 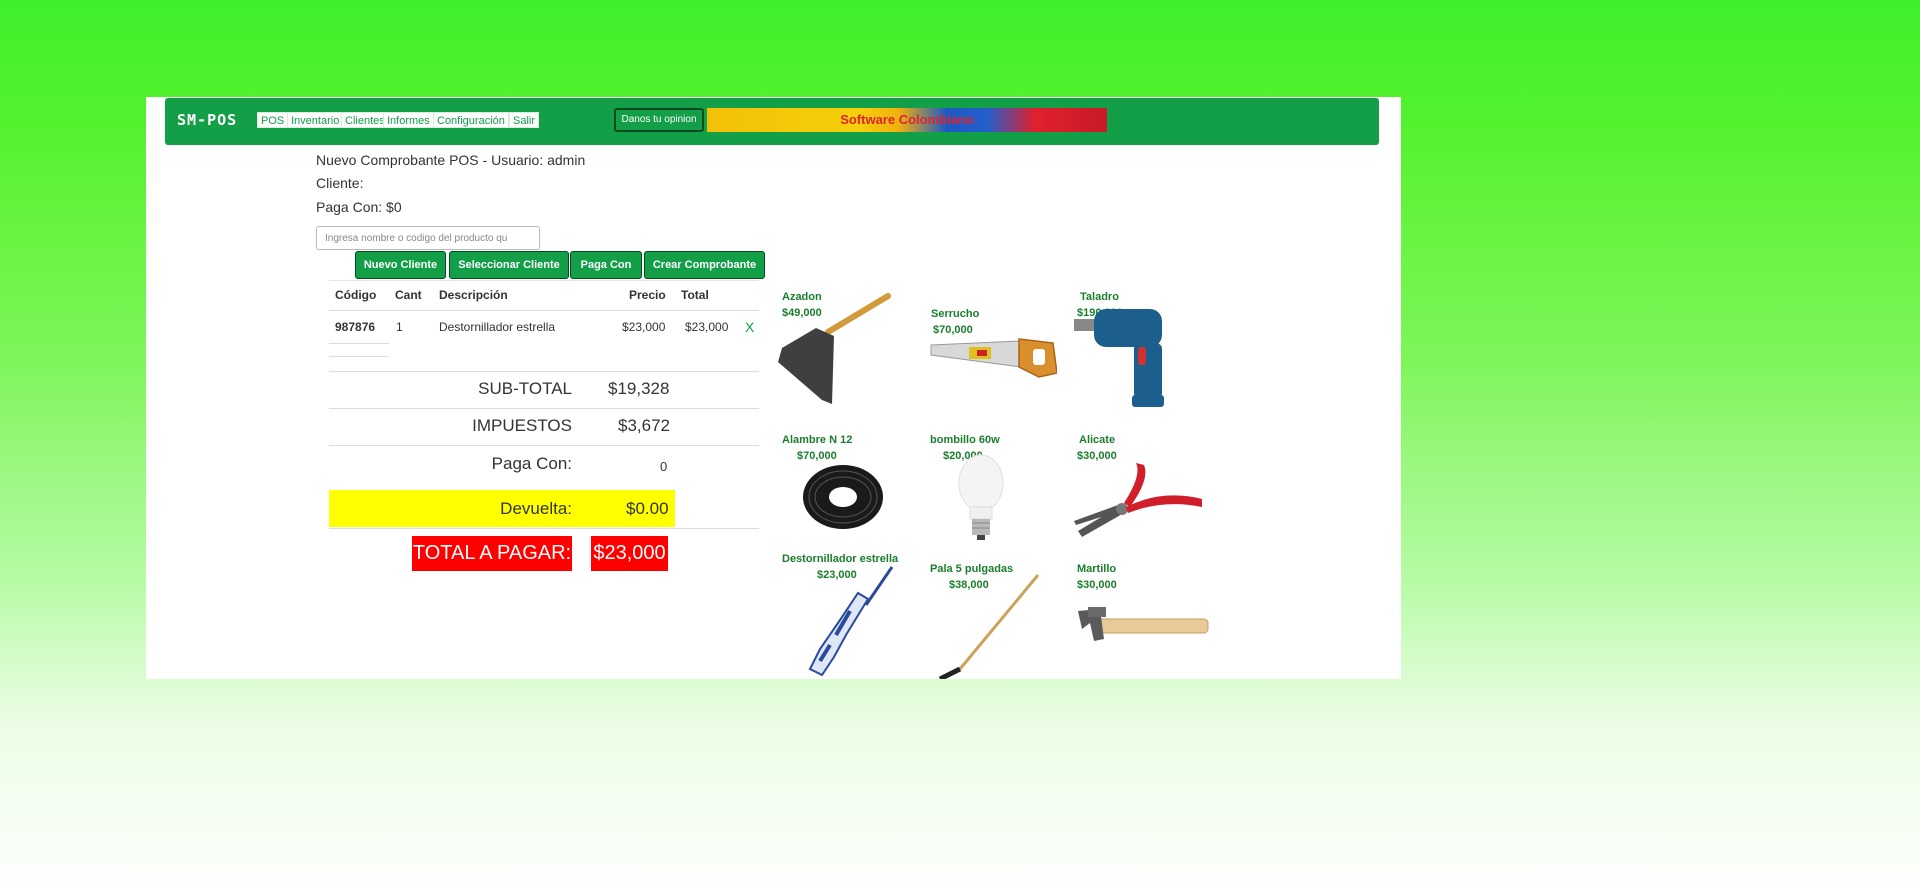 What do you see at coordinates (965, 440) in the screenshot?
I see `product-name: bombillo 60w` at bounding box center [965, 440].